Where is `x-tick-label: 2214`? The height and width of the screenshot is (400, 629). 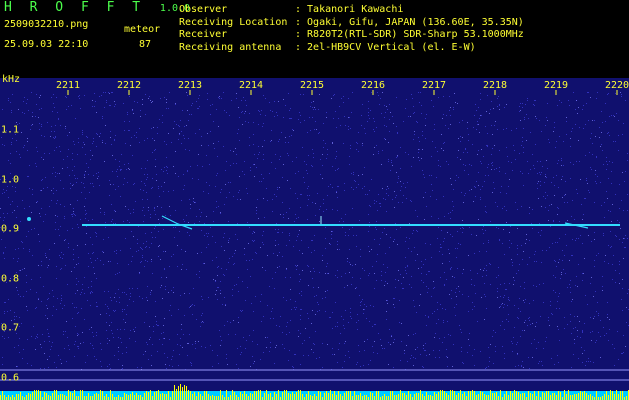 x-tick-label: 2214 is located at coordinates (251, 85).